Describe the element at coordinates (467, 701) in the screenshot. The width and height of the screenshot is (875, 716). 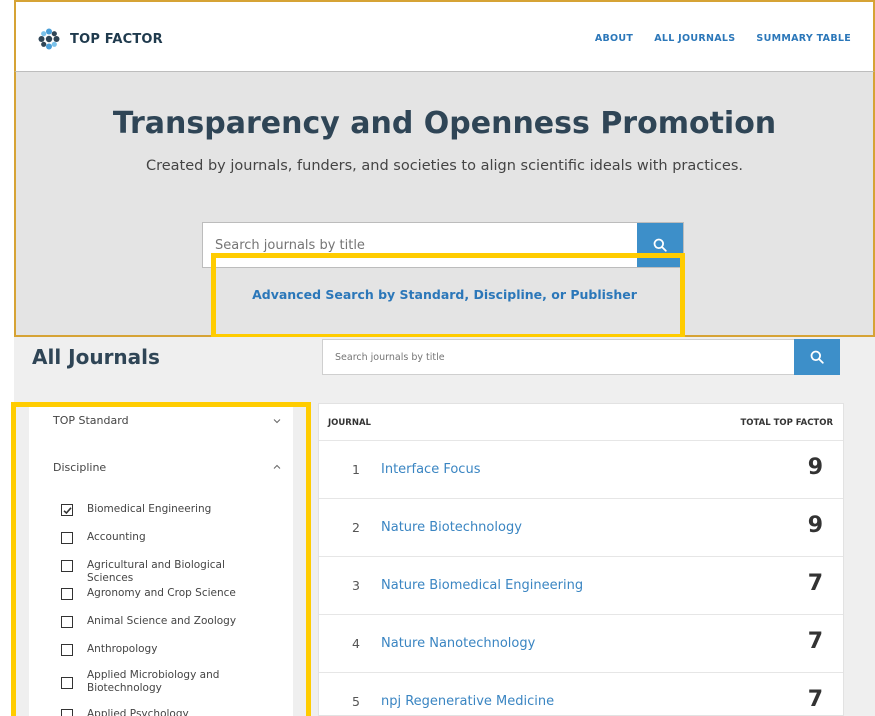
I see `journal-link: npj Regenerative Medicine` at that location.